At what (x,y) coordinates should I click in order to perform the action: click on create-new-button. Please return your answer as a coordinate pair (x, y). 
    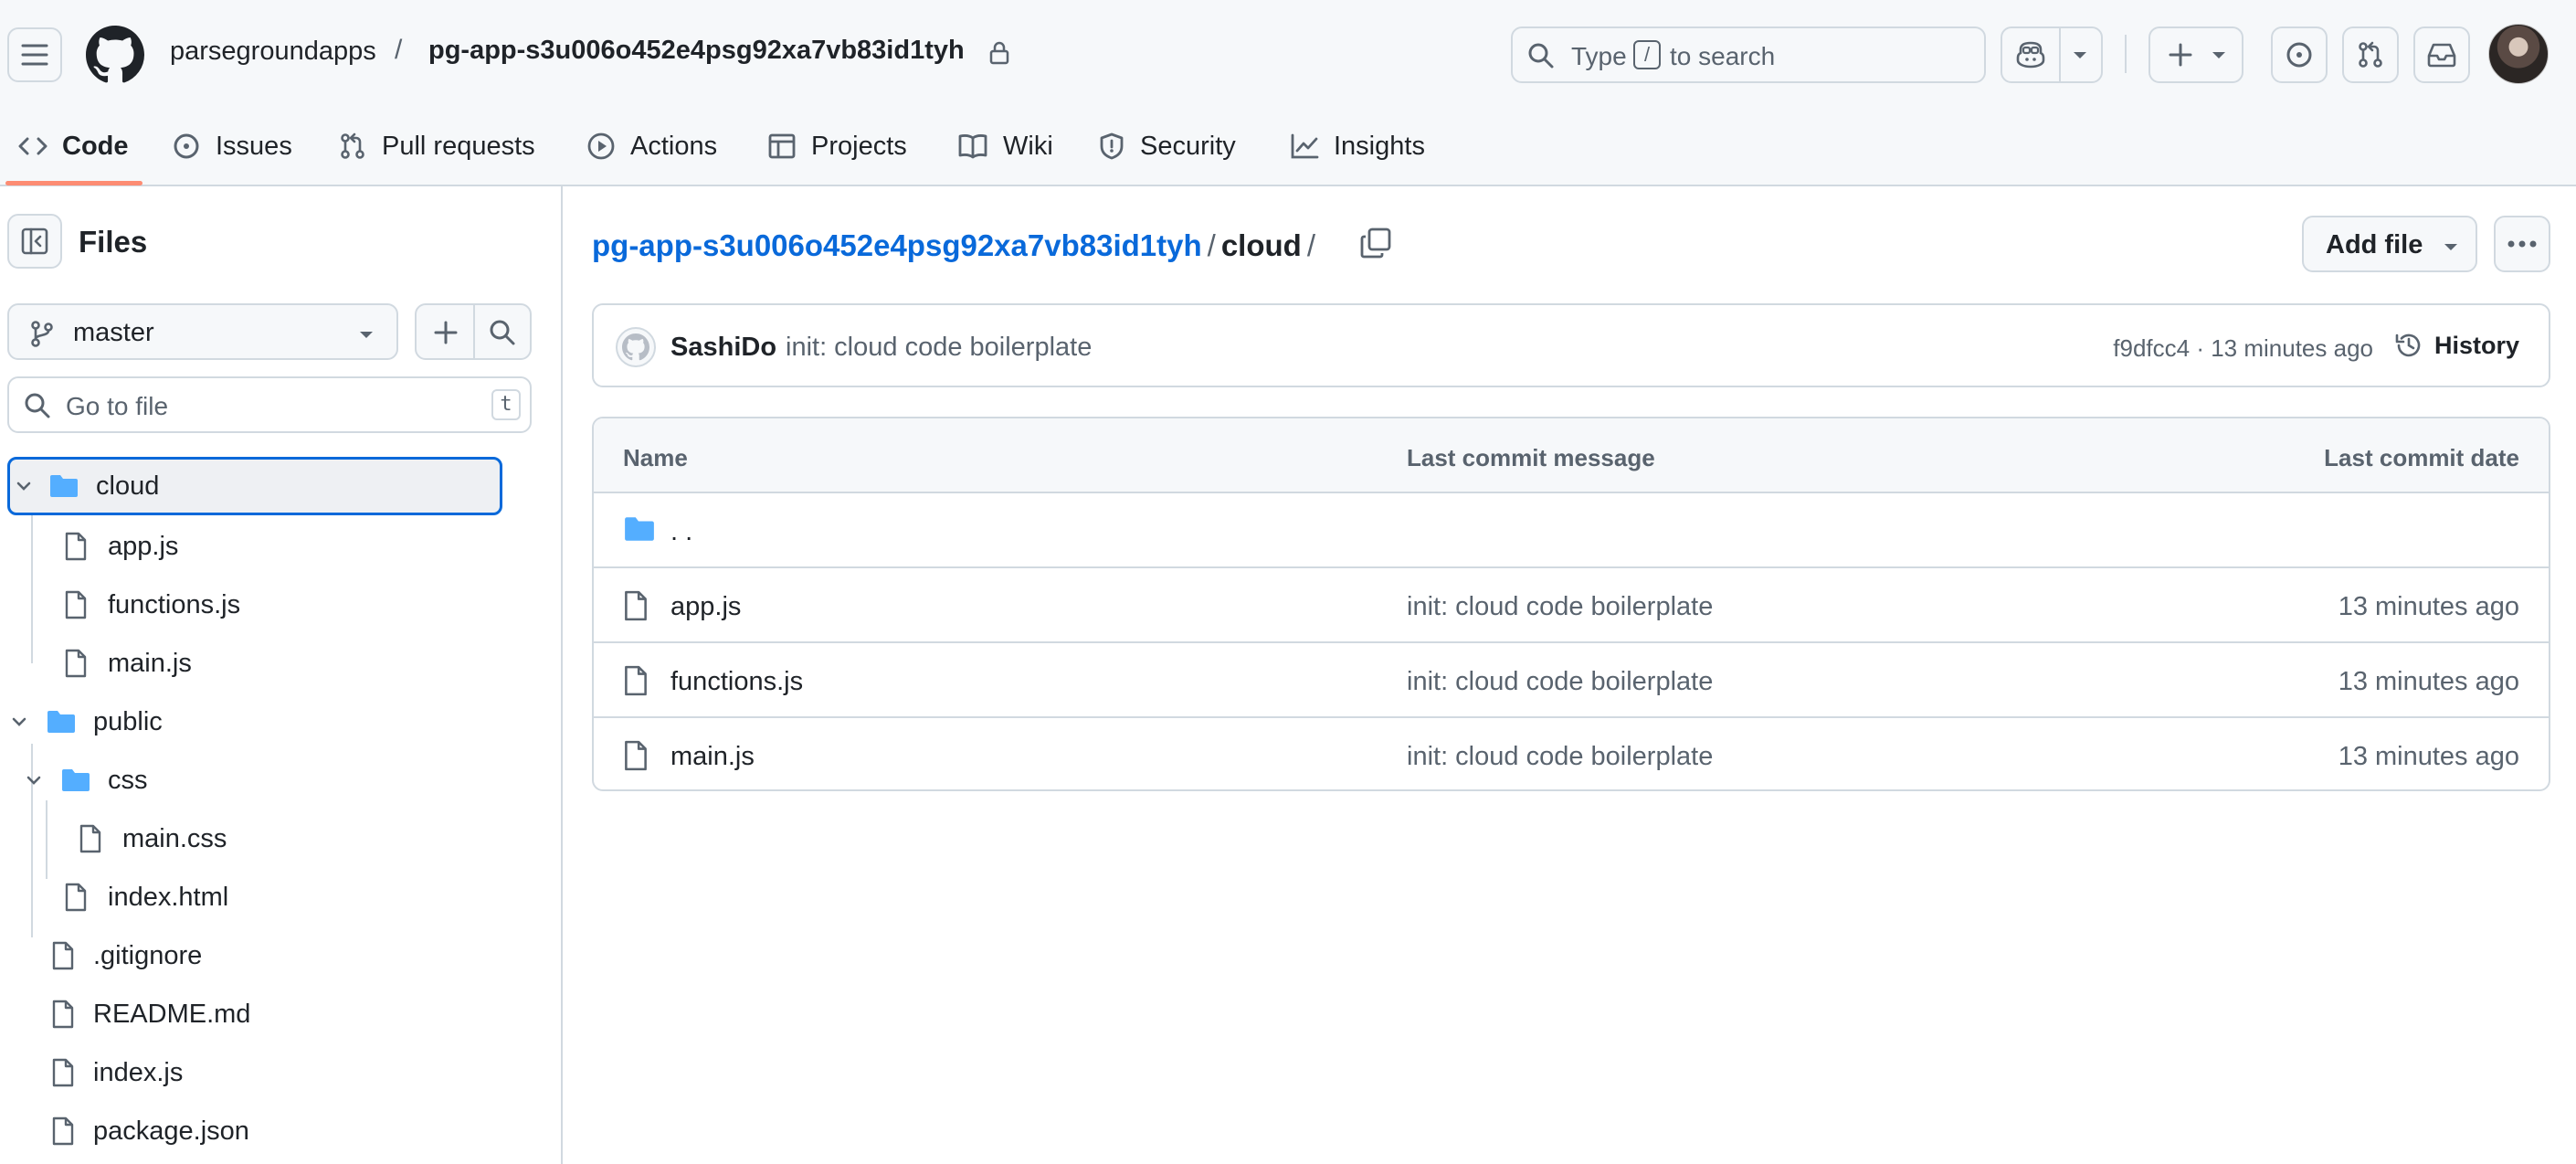
    Looking at the image, I should click on (2195, 54).